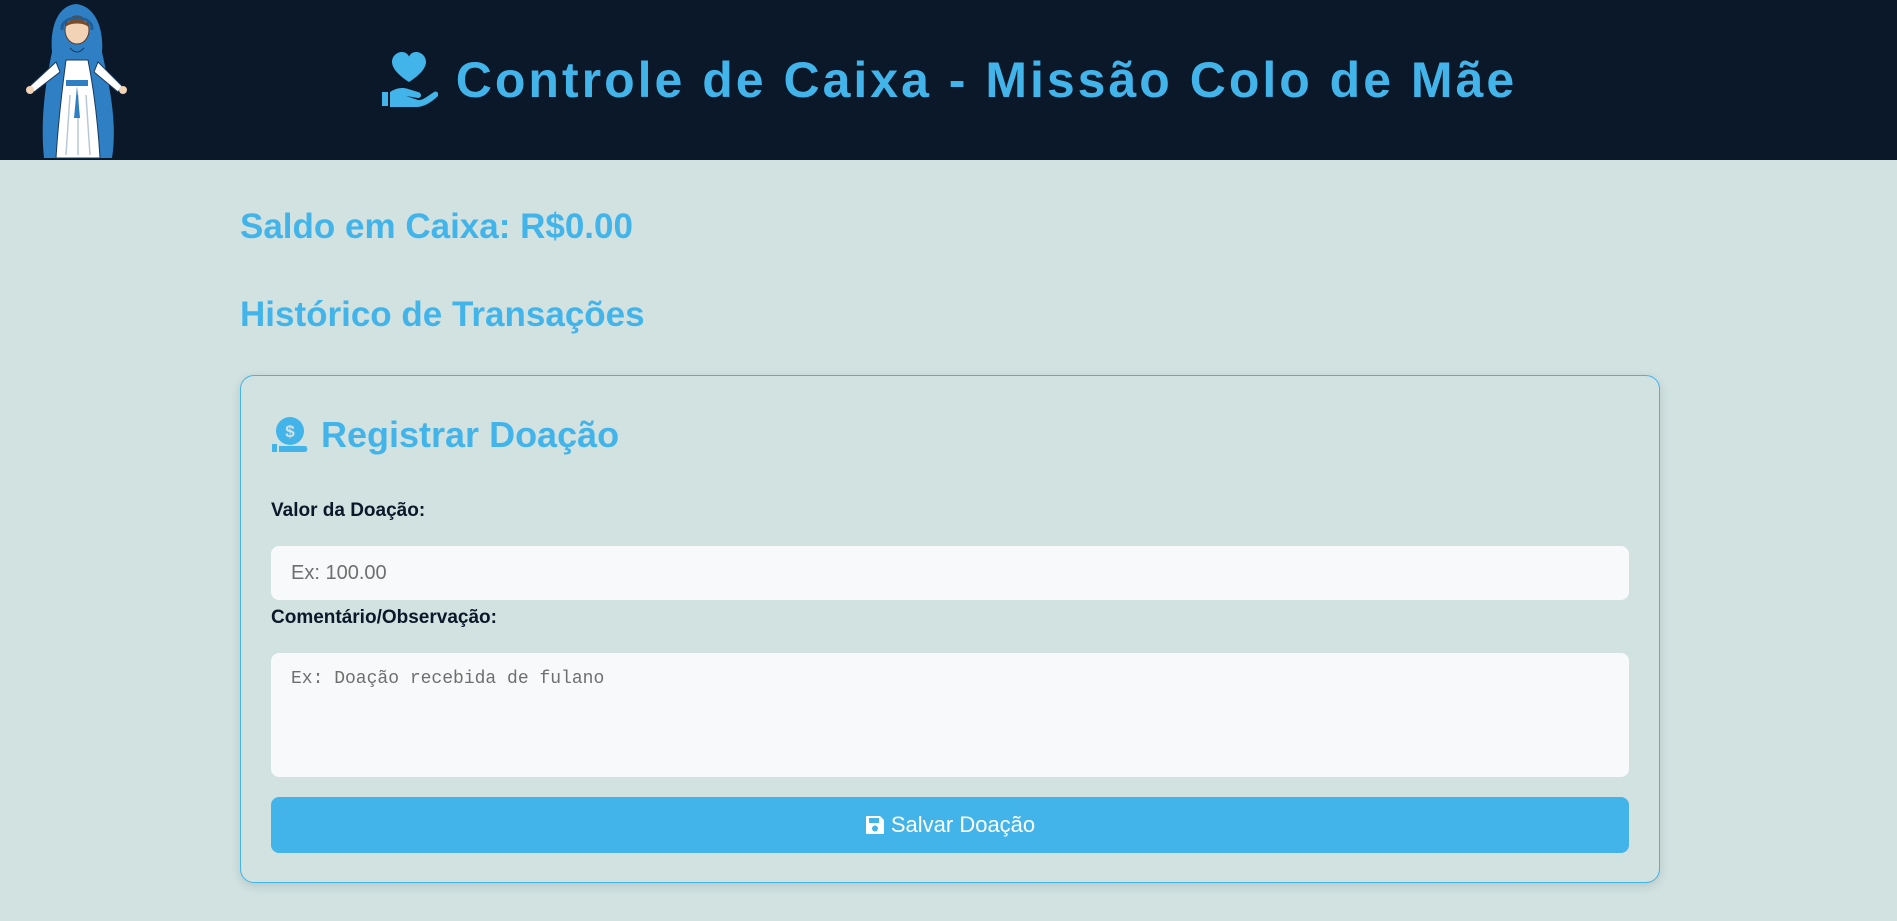  Describe the element at coordinates (442, 314) in the screenshot. I see `transaction-history-heading: Histórico de Transações` at that location.